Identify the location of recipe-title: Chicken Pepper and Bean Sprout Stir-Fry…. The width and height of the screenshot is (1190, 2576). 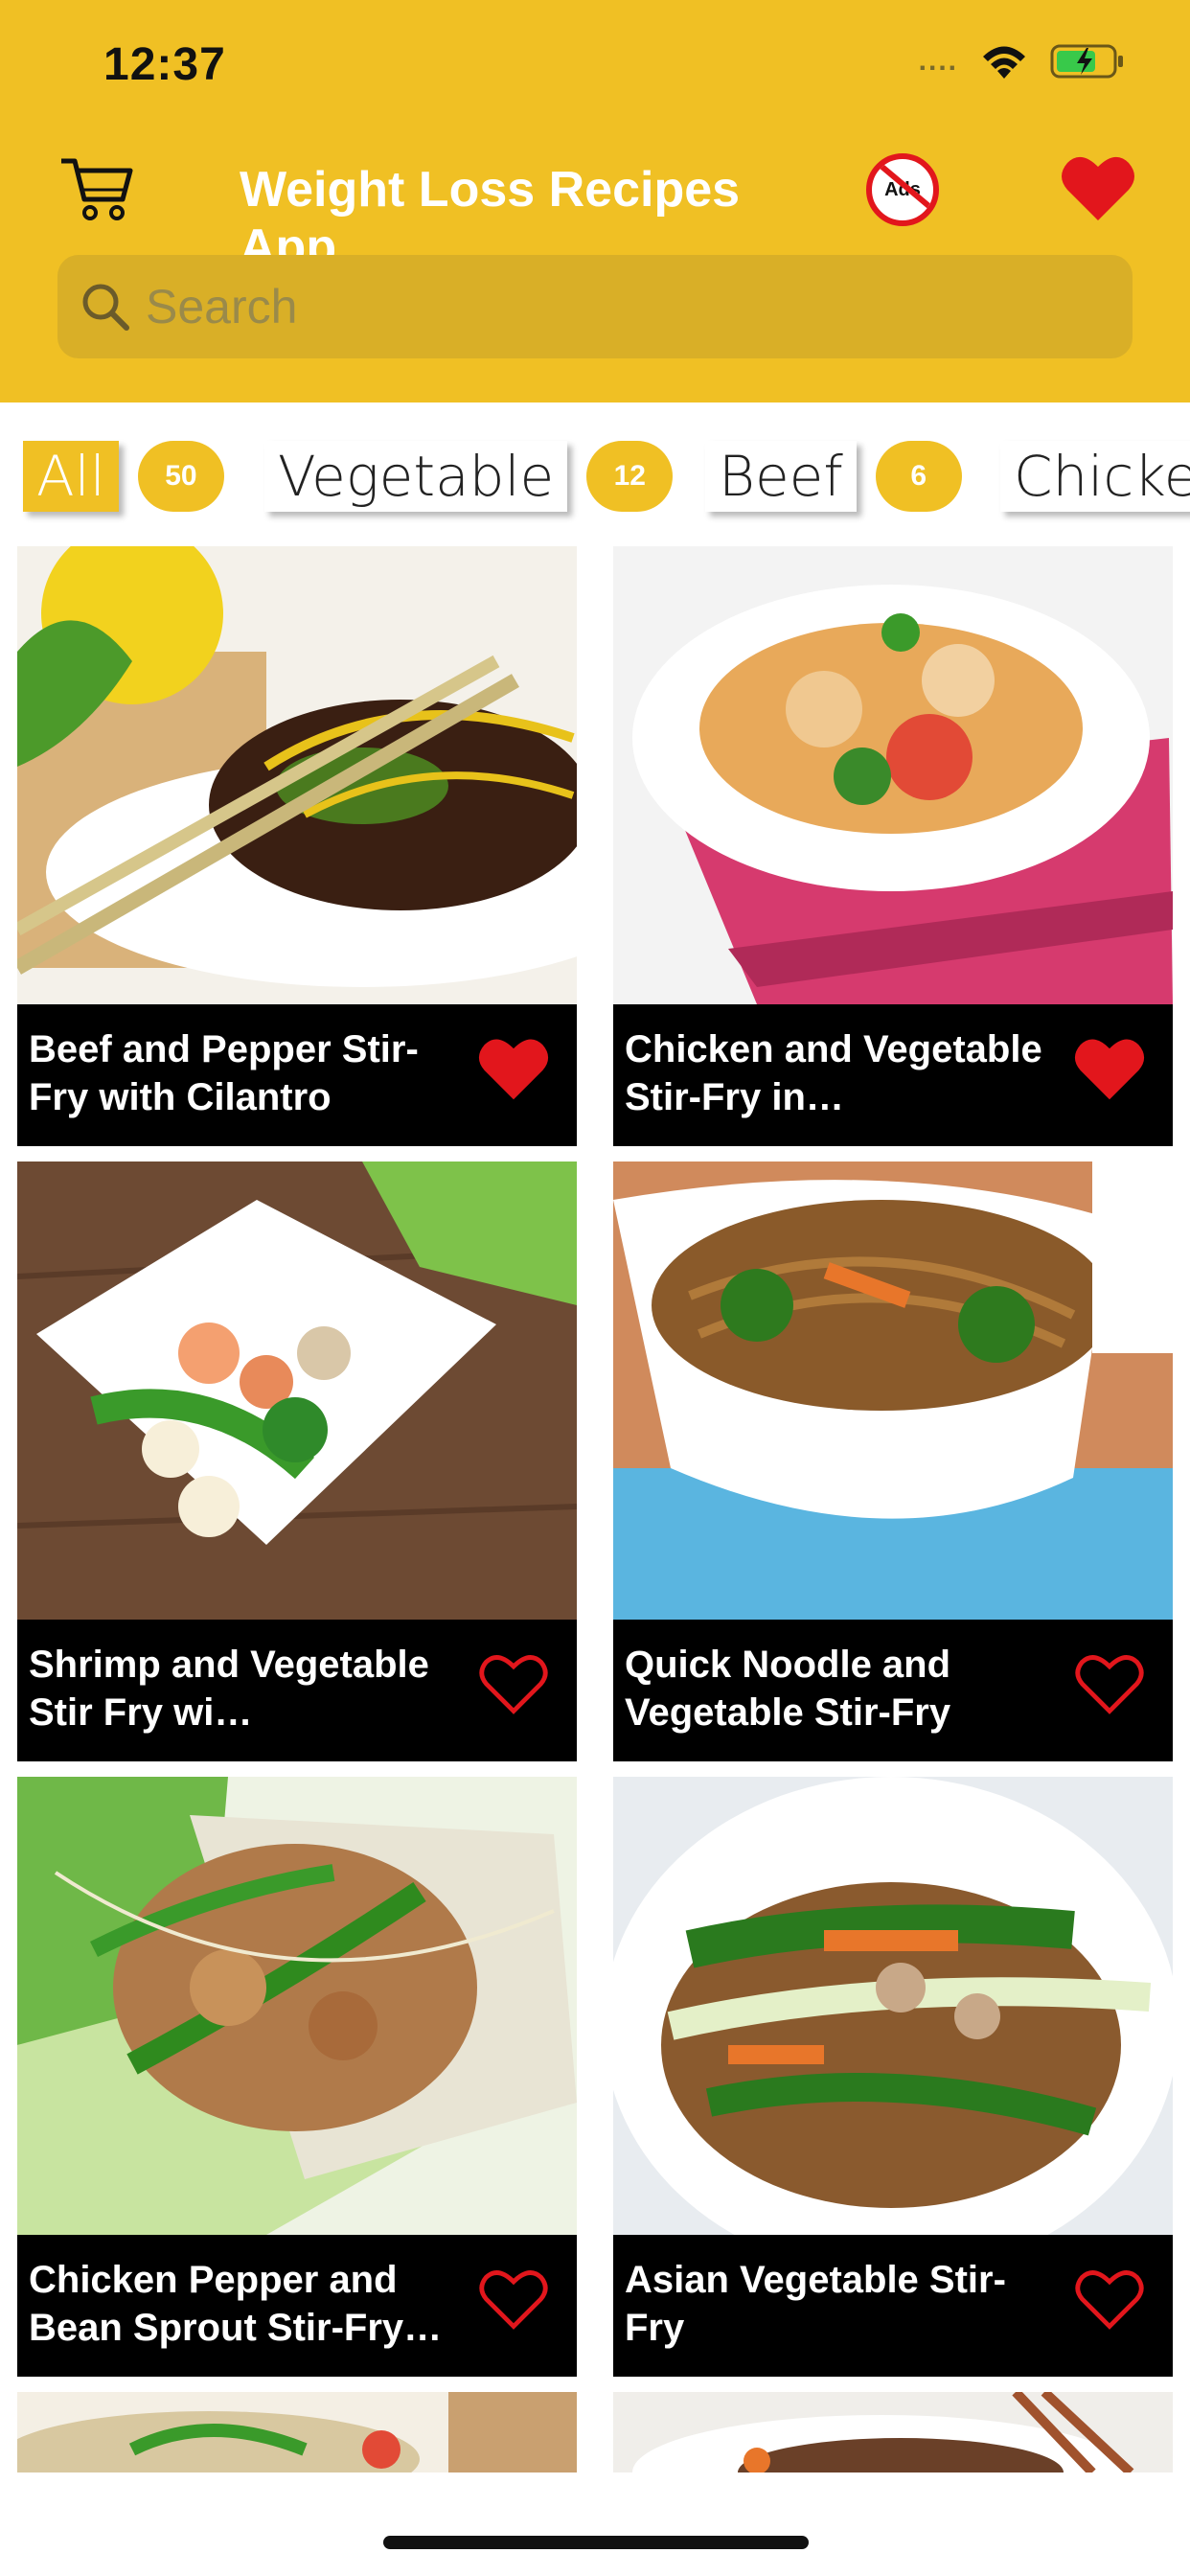
(236, 2304).